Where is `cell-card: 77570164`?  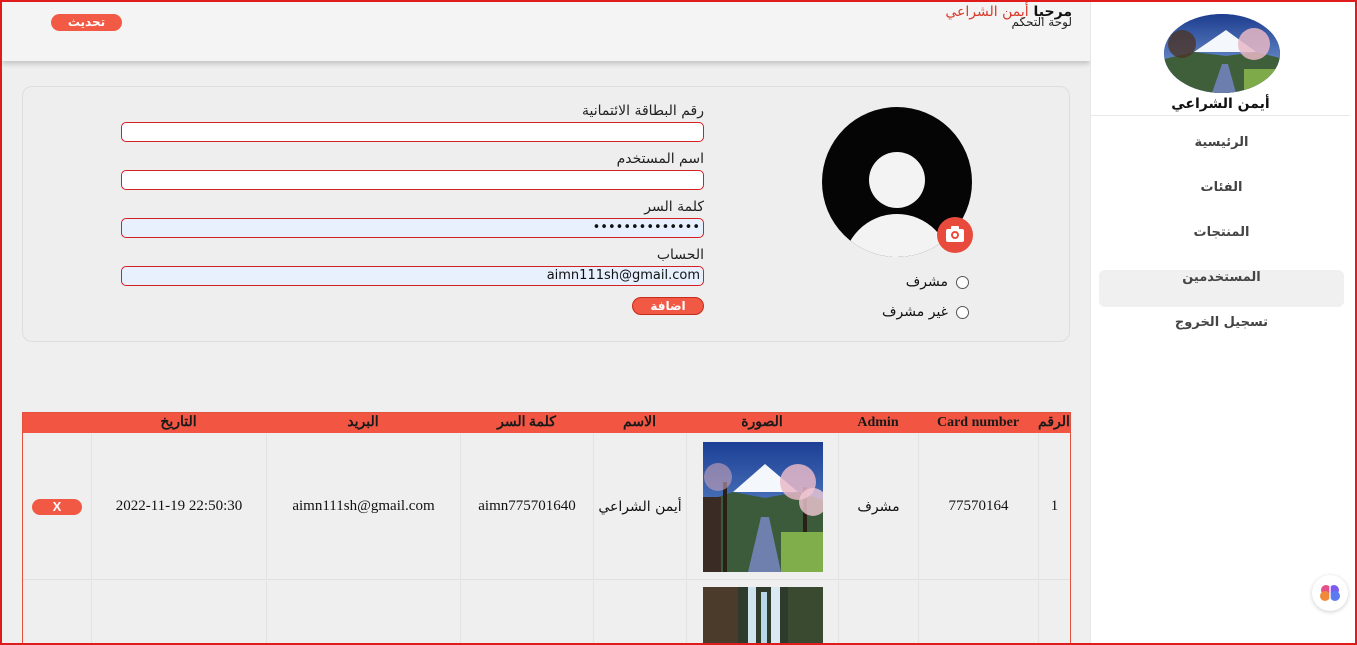
cell-card: 77570164 is located at coordinates (978, 506).